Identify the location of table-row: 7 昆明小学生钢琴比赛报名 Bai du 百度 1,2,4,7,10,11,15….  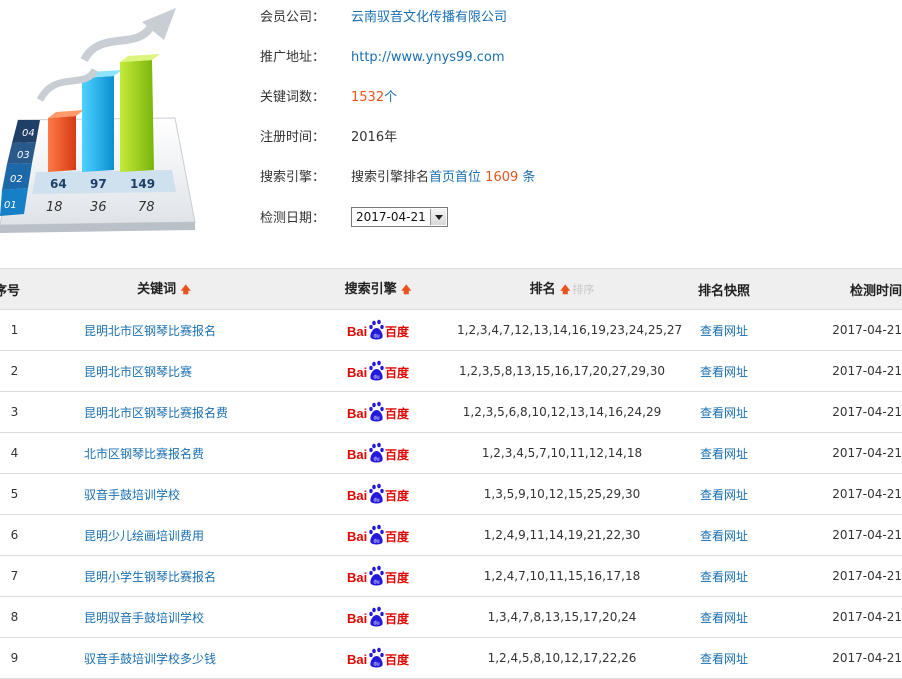
(451, 576).